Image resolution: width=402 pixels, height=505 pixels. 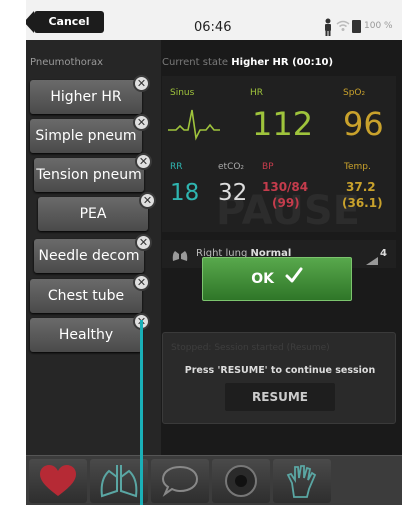 I want to click on ok-button: OK, so click(x=277, y=279).